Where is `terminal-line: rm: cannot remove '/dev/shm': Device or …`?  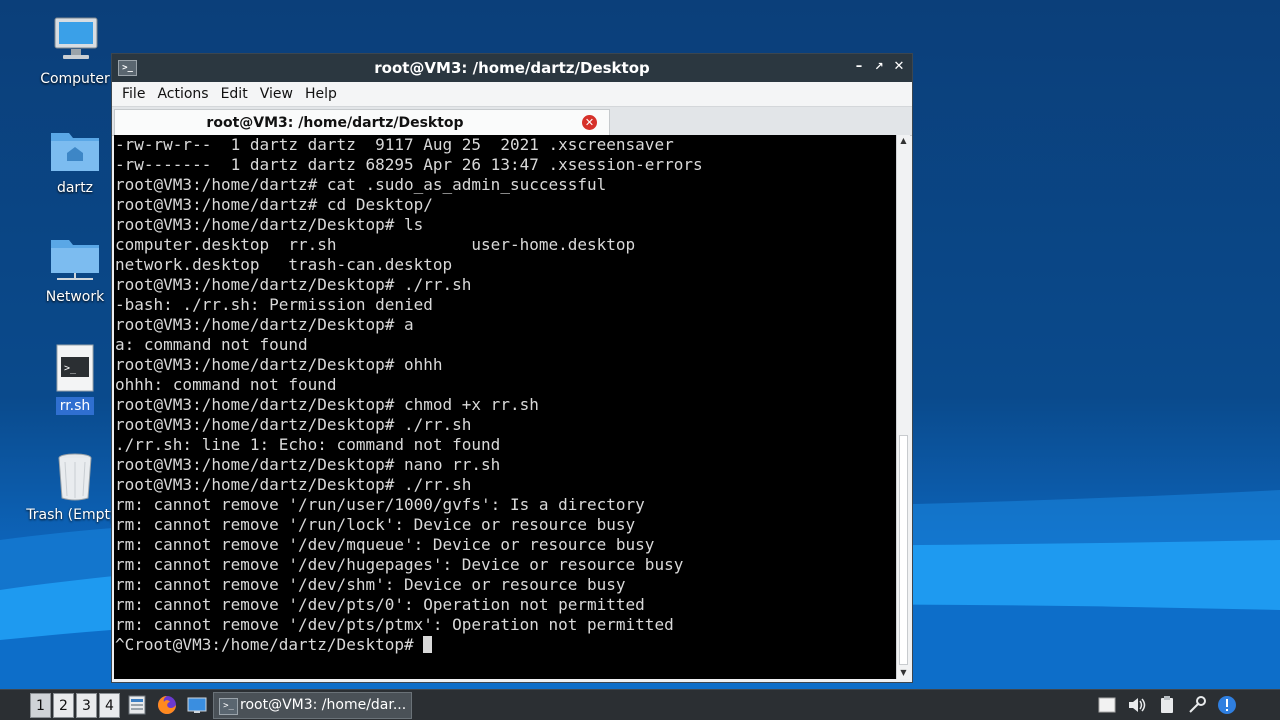
terminal-line: rm: cannot remove '/dev/shm': Device or … is located at coordinates (370, 584).